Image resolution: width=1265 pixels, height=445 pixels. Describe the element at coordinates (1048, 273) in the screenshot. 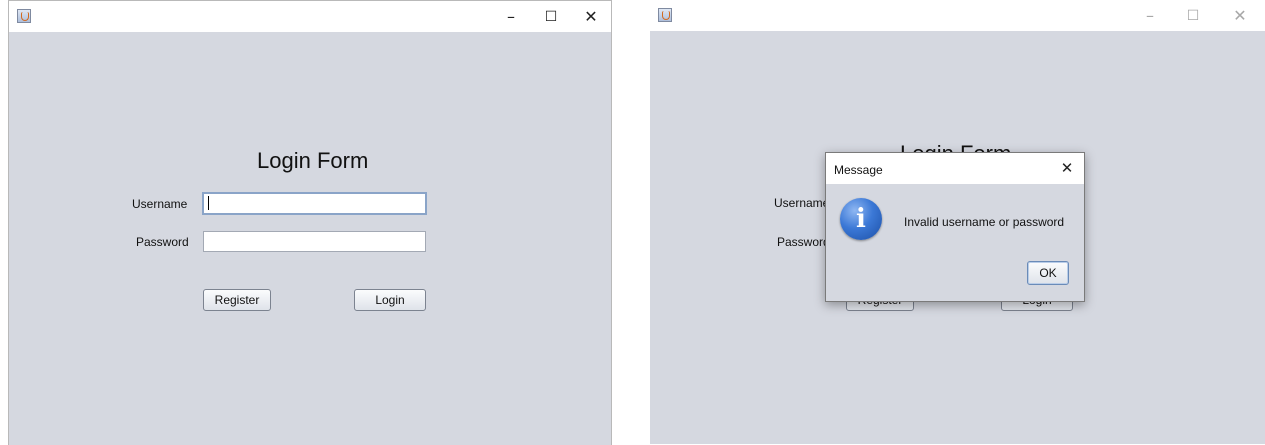

I see `ok-button: OK` at that location.